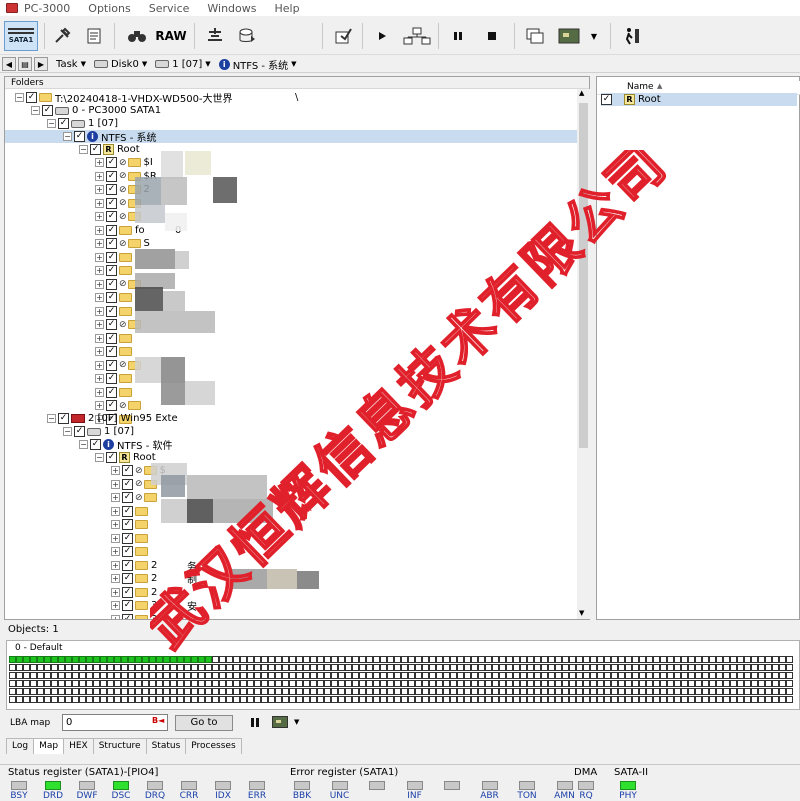 This screenshot has height=801, width=800. What do you see at coordinates (287, 8) in the screenshot?
I see `menu-help: Help` at bounding box center [287, 8].